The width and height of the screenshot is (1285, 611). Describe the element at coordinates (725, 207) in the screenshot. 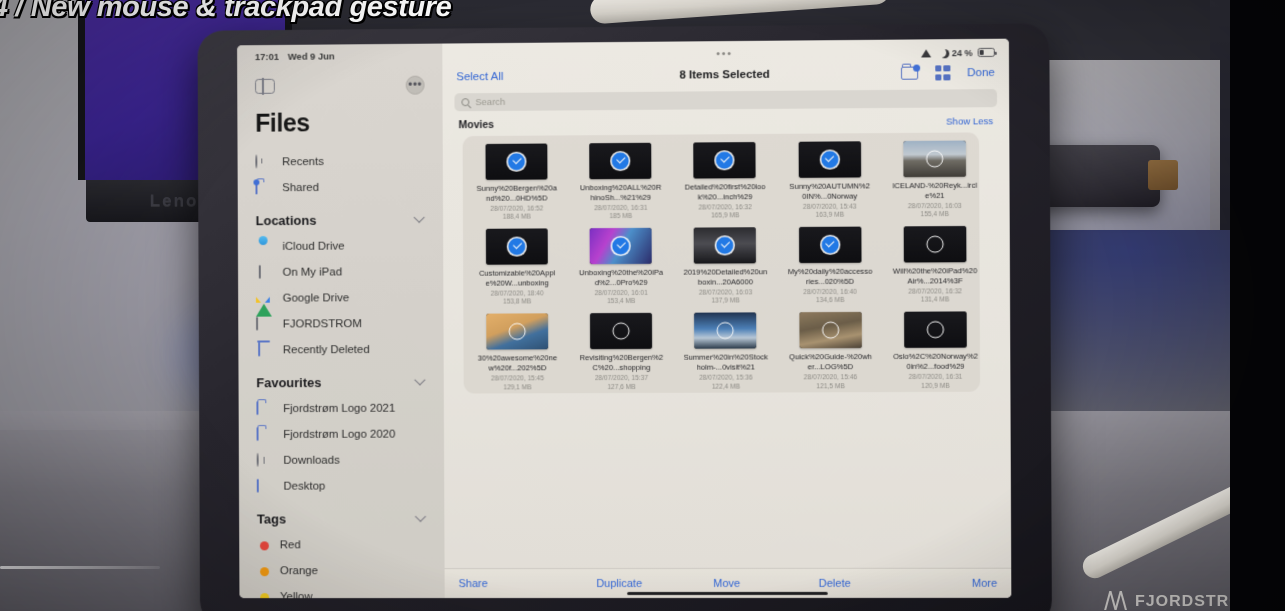

I see `file-date: 28/07/2020, 16:32` at that location.